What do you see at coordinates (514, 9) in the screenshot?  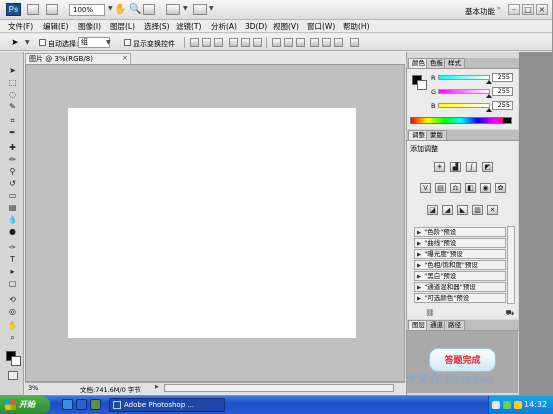 I see `minimize-icon: –` at bounding box center [514, 9].